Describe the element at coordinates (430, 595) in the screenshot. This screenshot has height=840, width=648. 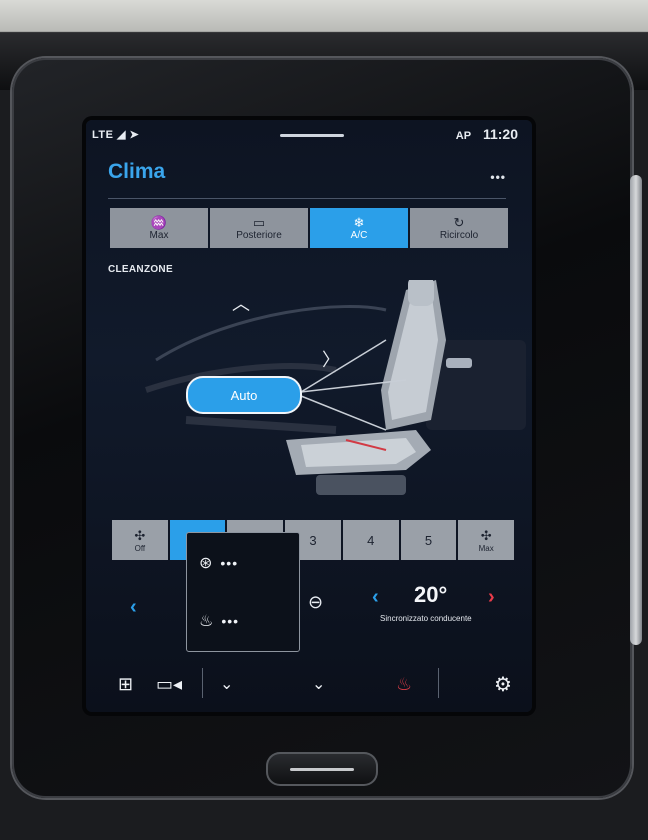
I see `driver-temp-value: 20°` at that location.